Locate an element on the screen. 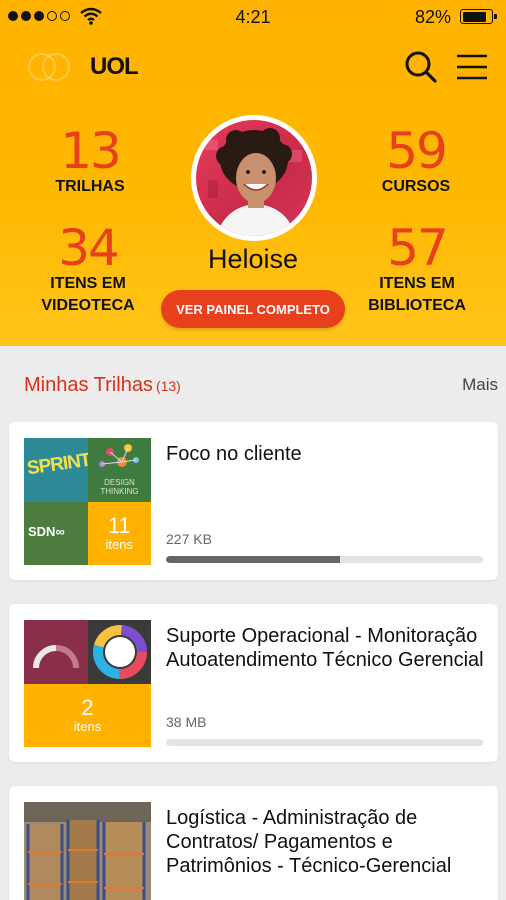 The height and width of the screenshot is (900, 506). items-count-tile: 2 itens is located at coordinates (87, 715).